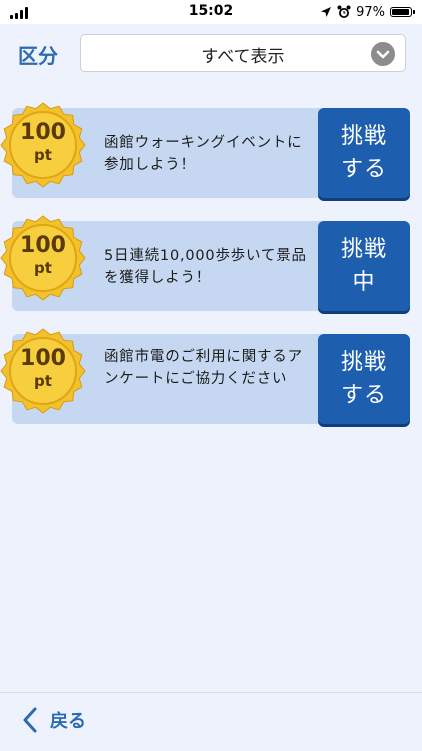 The height and width of the screenshot is (751, 422). What do you see at coordinates (243, 57) in the screenshot?
I see `filter-selected-value: すべて表示` at bounding box center [243, 57].